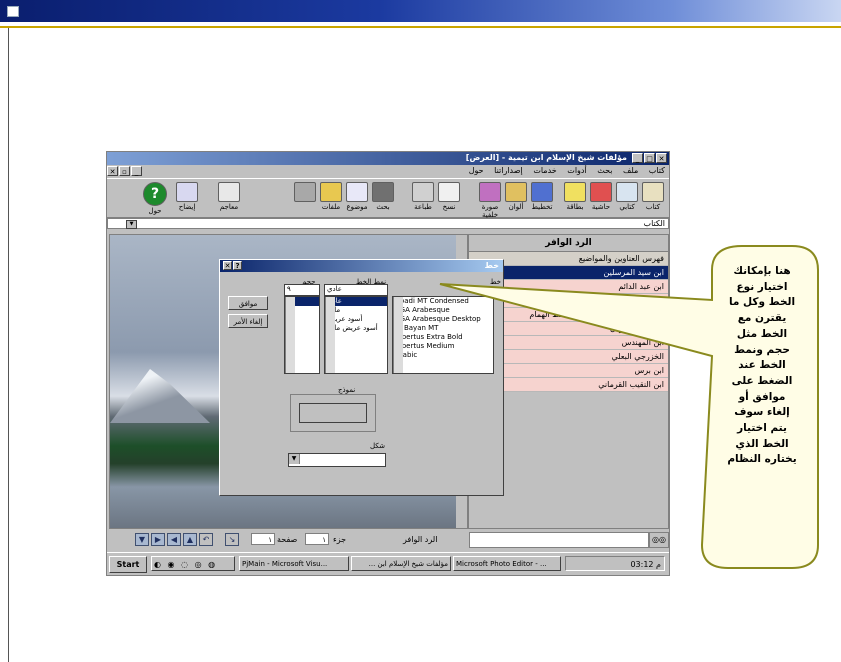 The width and height of the screenshot is (841, 662). Describe the element at coordinates (187, 197) in the screenshot. I see `toolbar-explain-button: إيضاح` at that location.